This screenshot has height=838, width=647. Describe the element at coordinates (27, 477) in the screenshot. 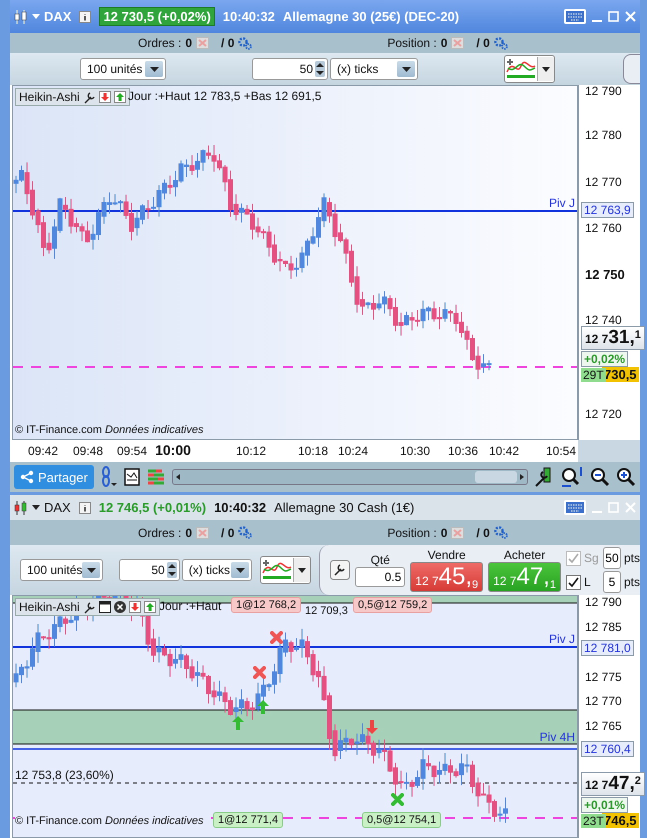

I see `share-icon` at that location.